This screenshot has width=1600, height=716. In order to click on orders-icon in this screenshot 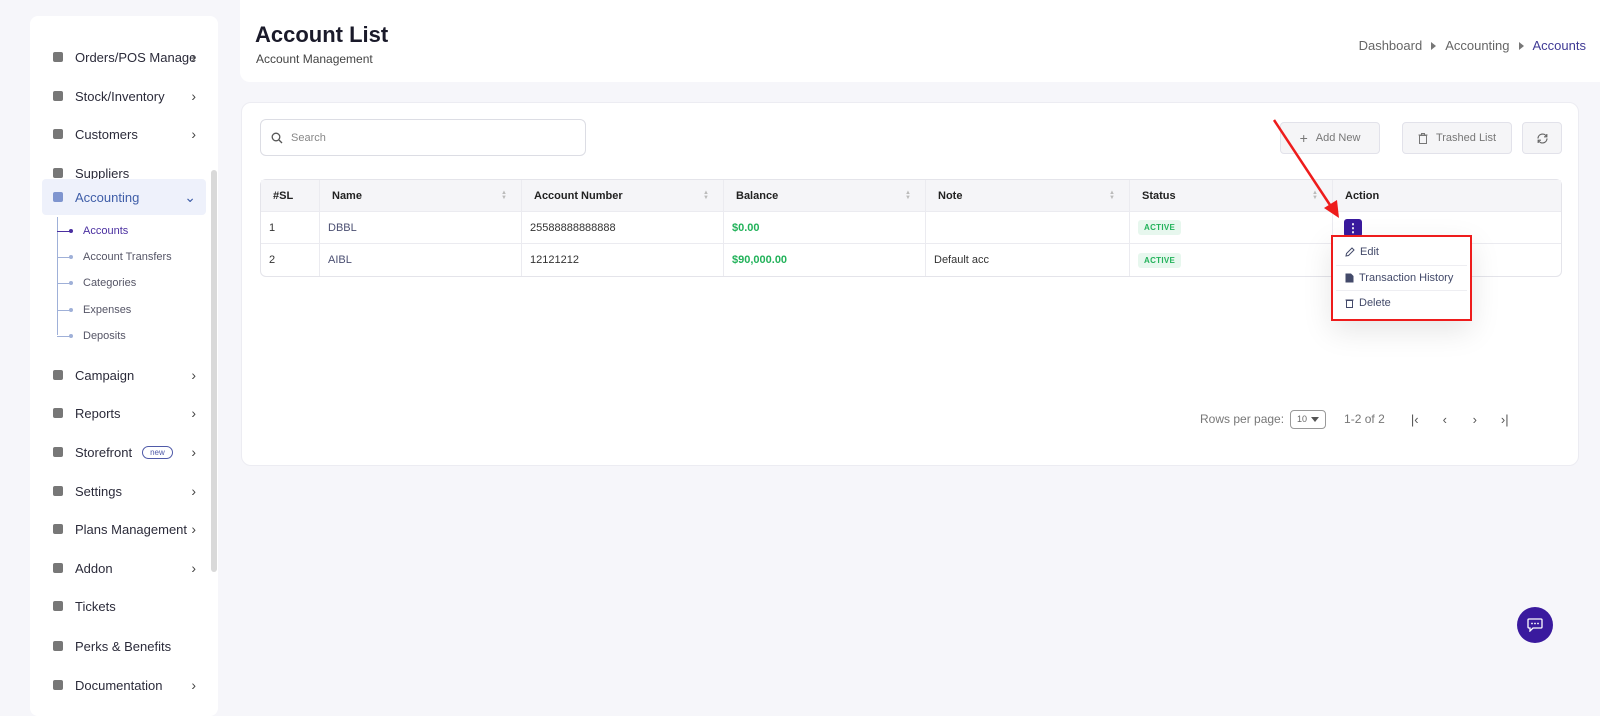, I will do `click(58, 57)`.